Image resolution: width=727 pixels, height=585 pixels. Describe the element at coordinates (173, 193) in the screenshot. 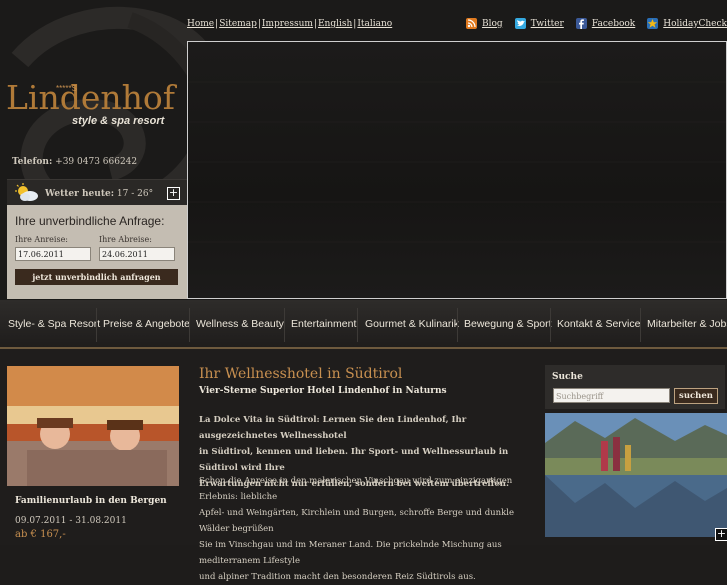

I see `weather-expand-button: +` at that location.